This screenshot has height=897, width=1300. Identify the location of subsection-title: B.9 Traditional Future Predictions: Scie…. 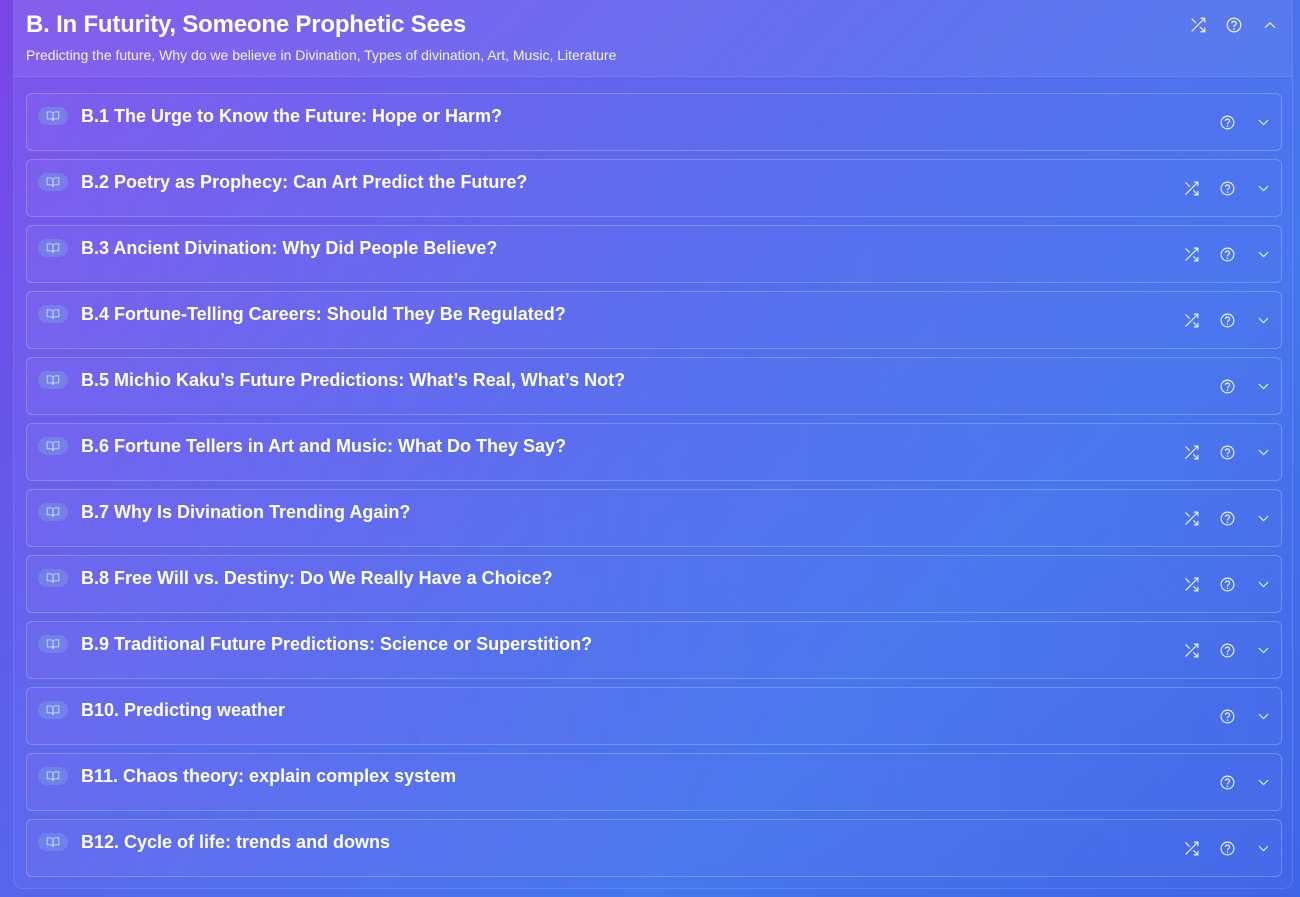
(337, 644).